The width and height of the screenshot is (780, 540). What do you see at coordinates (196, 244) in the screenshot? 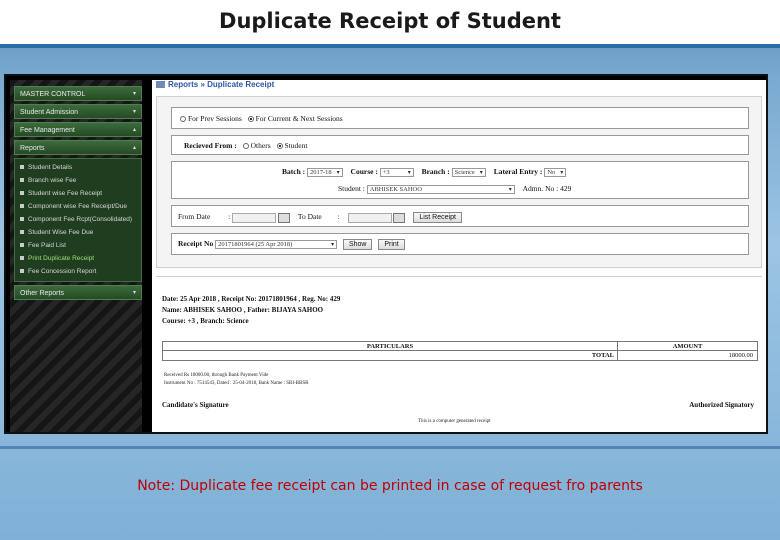
I see `receipt-no-label: Receipt No` at bounding box center [196, 244].